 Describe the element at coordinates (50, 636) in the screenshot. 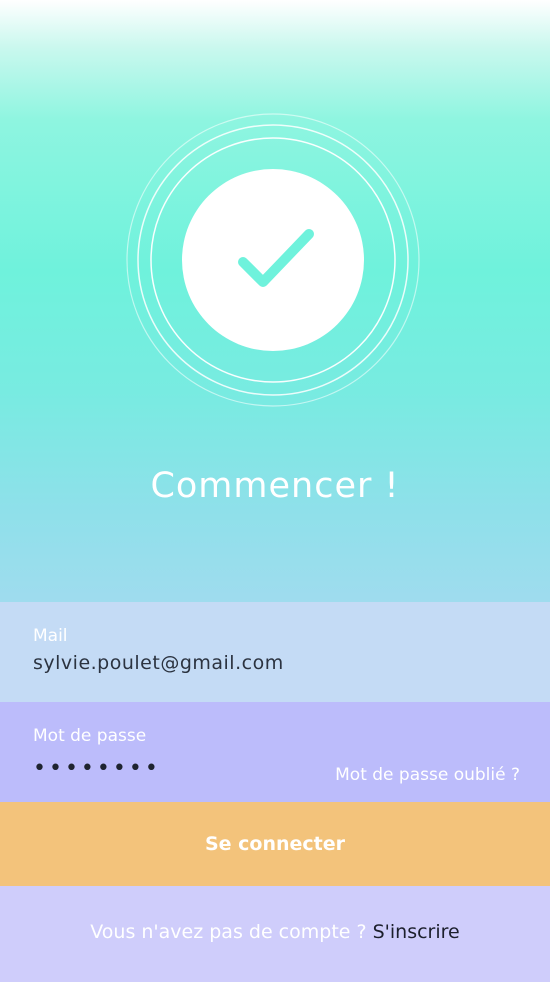

I see `email-label: Mail` at that location.